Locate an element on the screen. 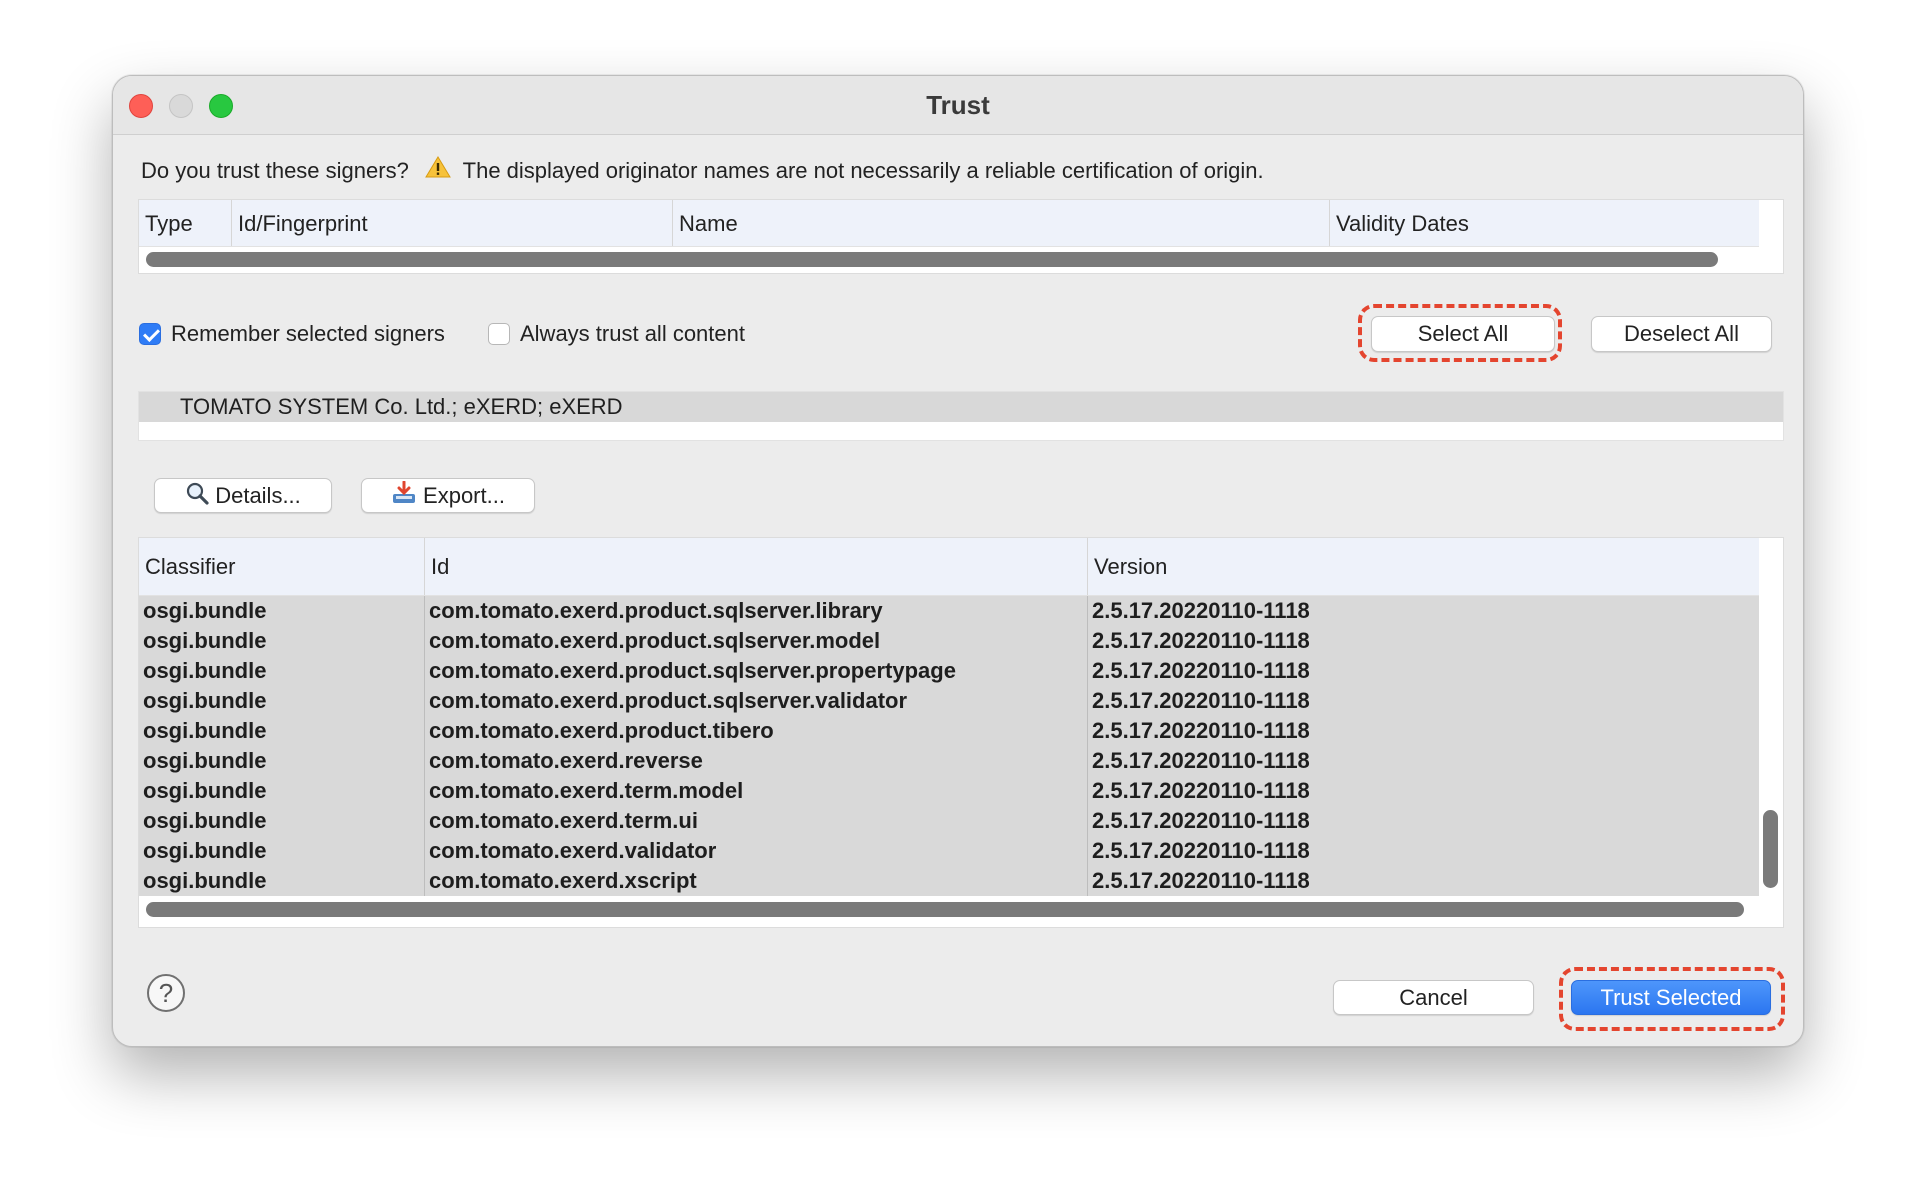 The image size is (1912, 1192). remember-signers-checkbox is located at coordinates (150, 334).